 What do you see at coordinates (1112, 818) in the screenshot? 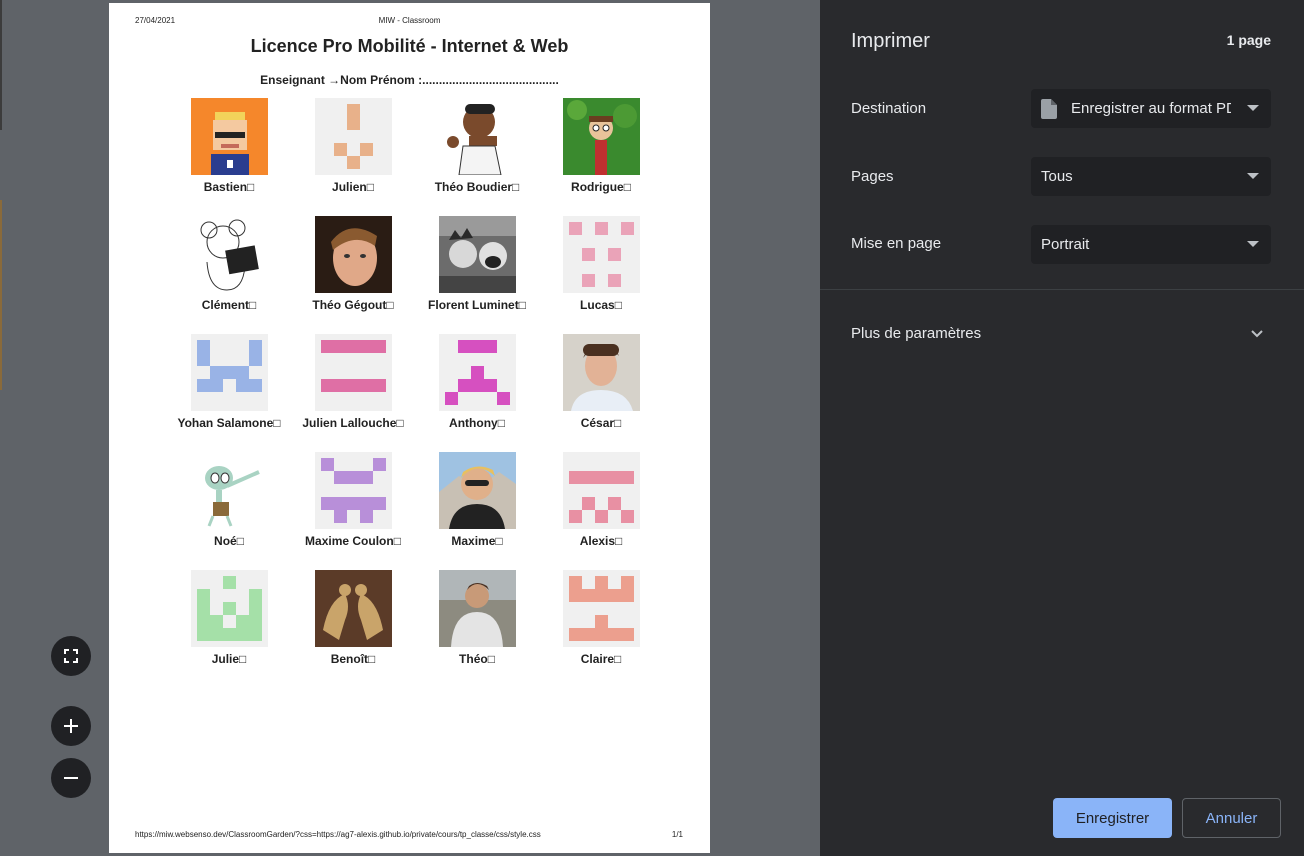
I see `save-button: Enregistrer` at bounding box center [1112, 818].